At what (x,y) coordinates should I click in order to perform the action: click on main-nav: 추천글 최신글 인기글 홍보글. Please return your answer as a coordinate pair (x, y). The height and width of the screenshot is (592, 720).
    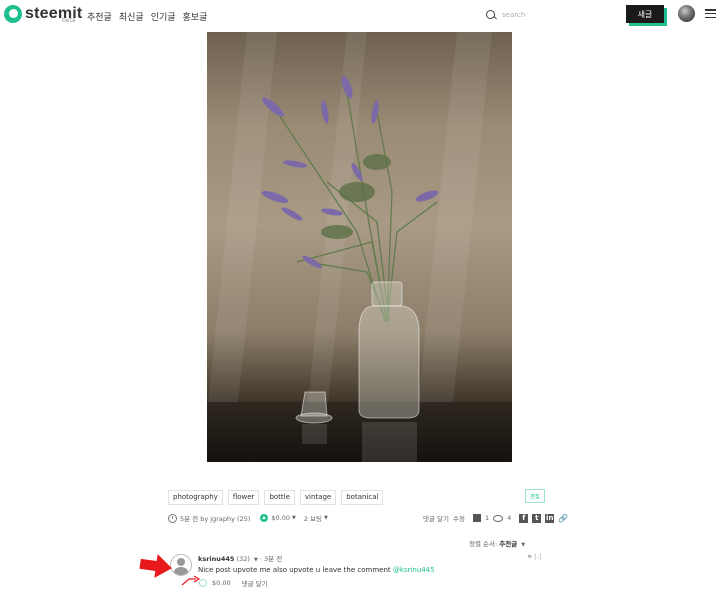
    Looking at the image, I should click on (147, 16).